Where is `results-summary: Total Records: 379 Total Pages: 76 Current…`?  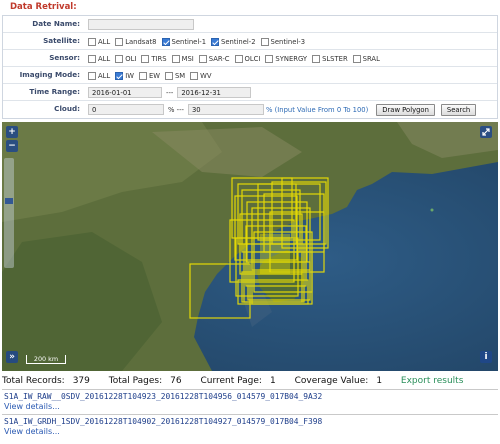
results-summary: Total Records: 379 Total Pages: 76 Current… is located at coordinates (250, 381).